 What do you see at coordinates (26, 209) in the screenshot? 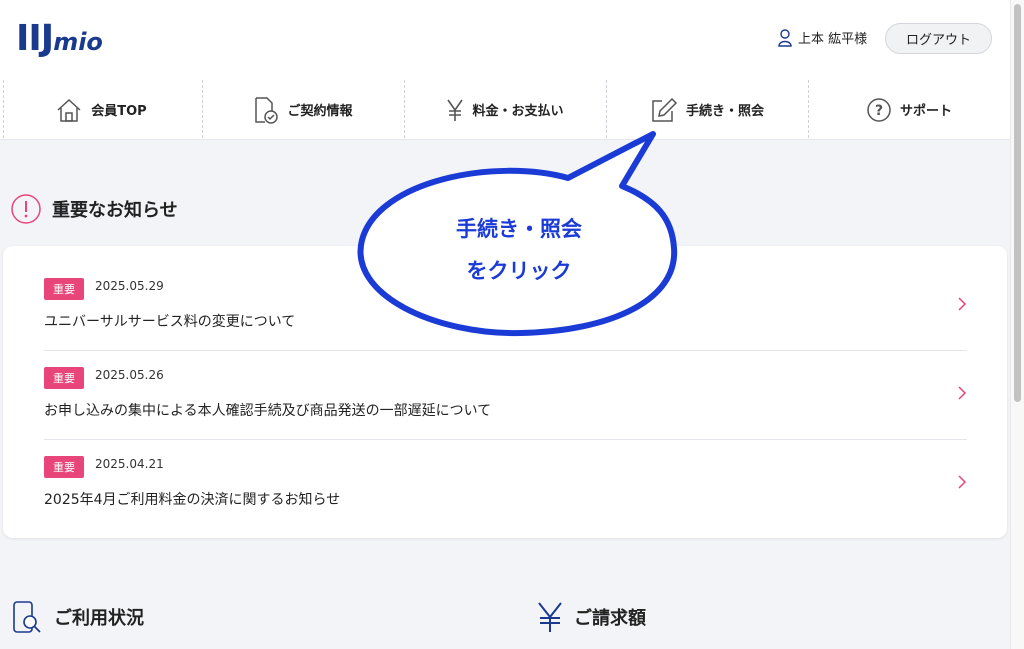
I see `alert-icon` at bounding box center [26, 209].